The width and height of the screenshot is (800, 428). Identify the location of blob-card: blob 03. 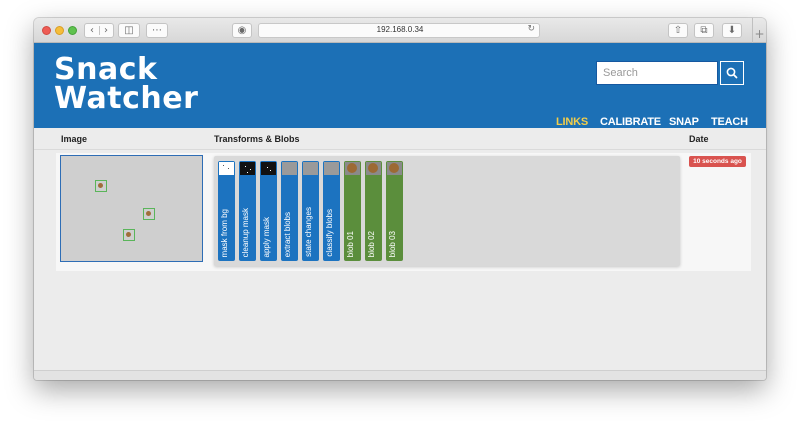
(394, 211).